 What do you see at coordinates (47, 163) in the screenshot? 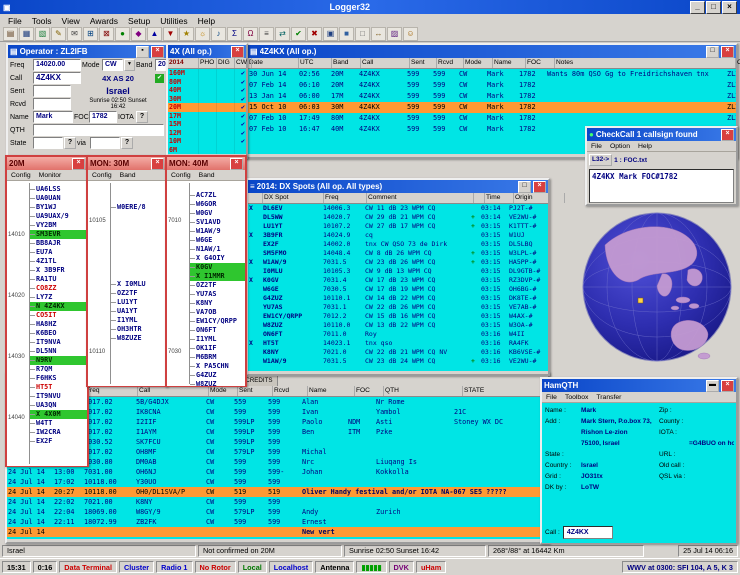
I see `bandmap-titlebar: 20M ×` at bounding box center [47, 163].